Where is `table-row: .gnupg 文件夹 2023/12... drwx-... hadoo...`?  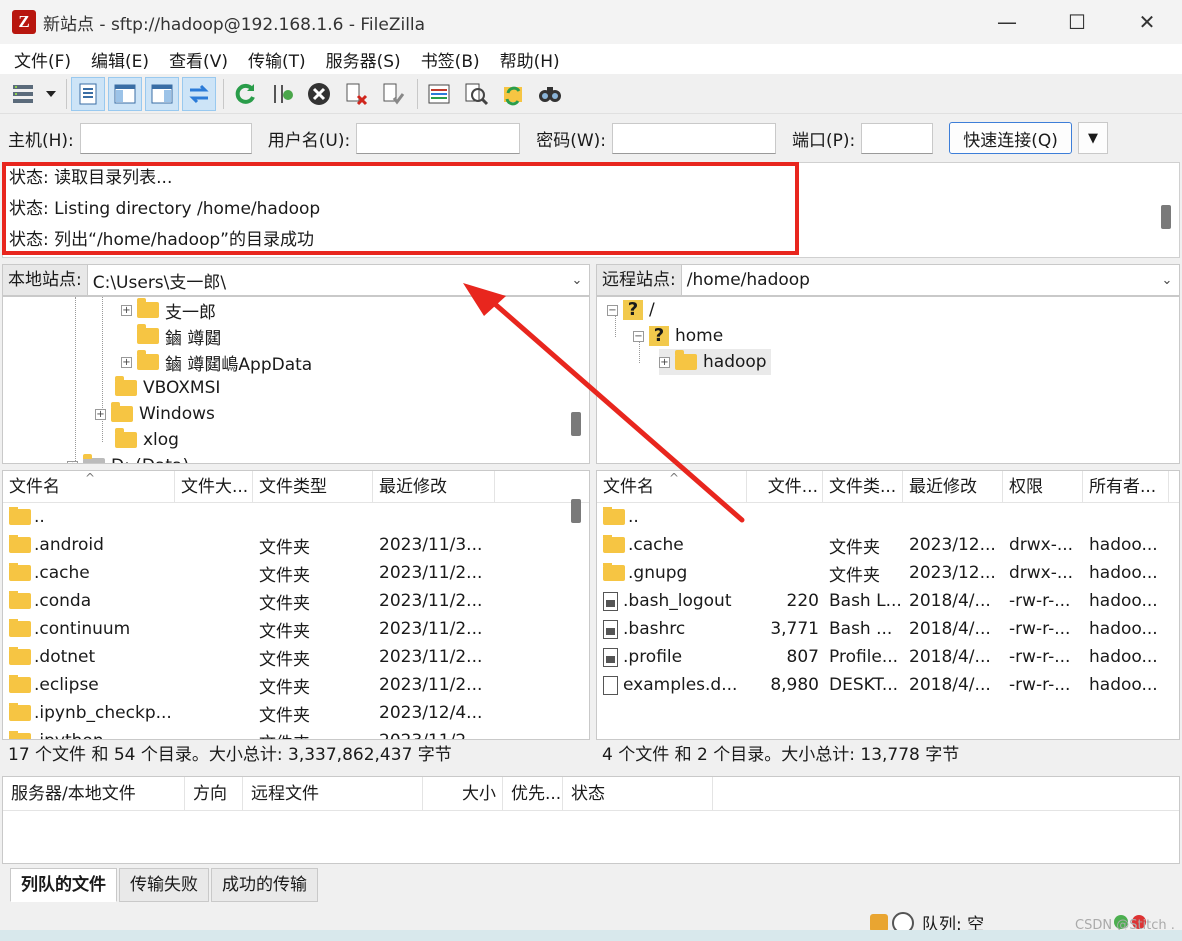
table-row: .gnupg 文件夹 2023/12... drwx-... hadoo... is located at coordinates (888, 573).